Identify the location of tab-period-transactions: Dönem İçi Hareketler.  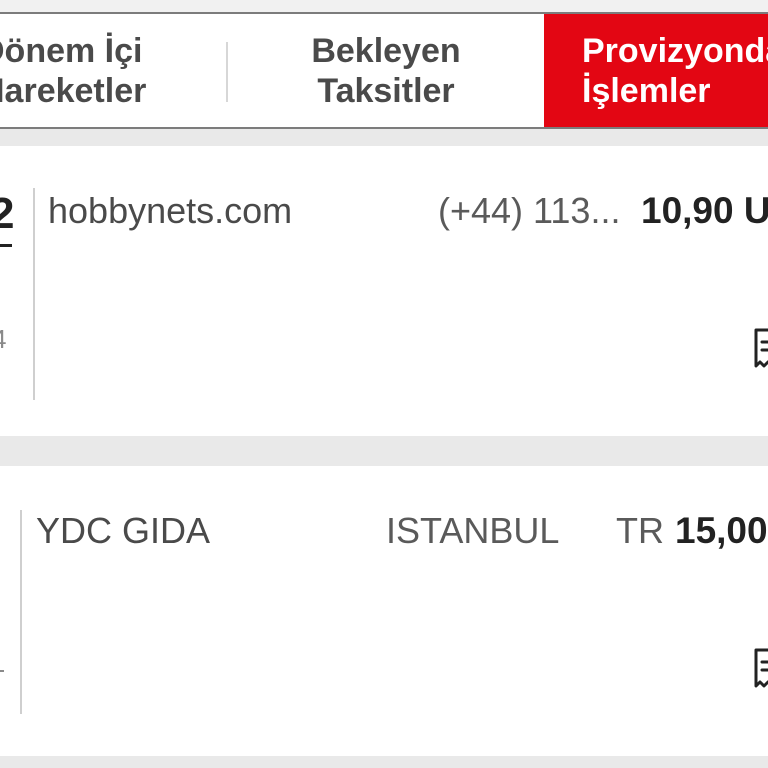
(114, 70).